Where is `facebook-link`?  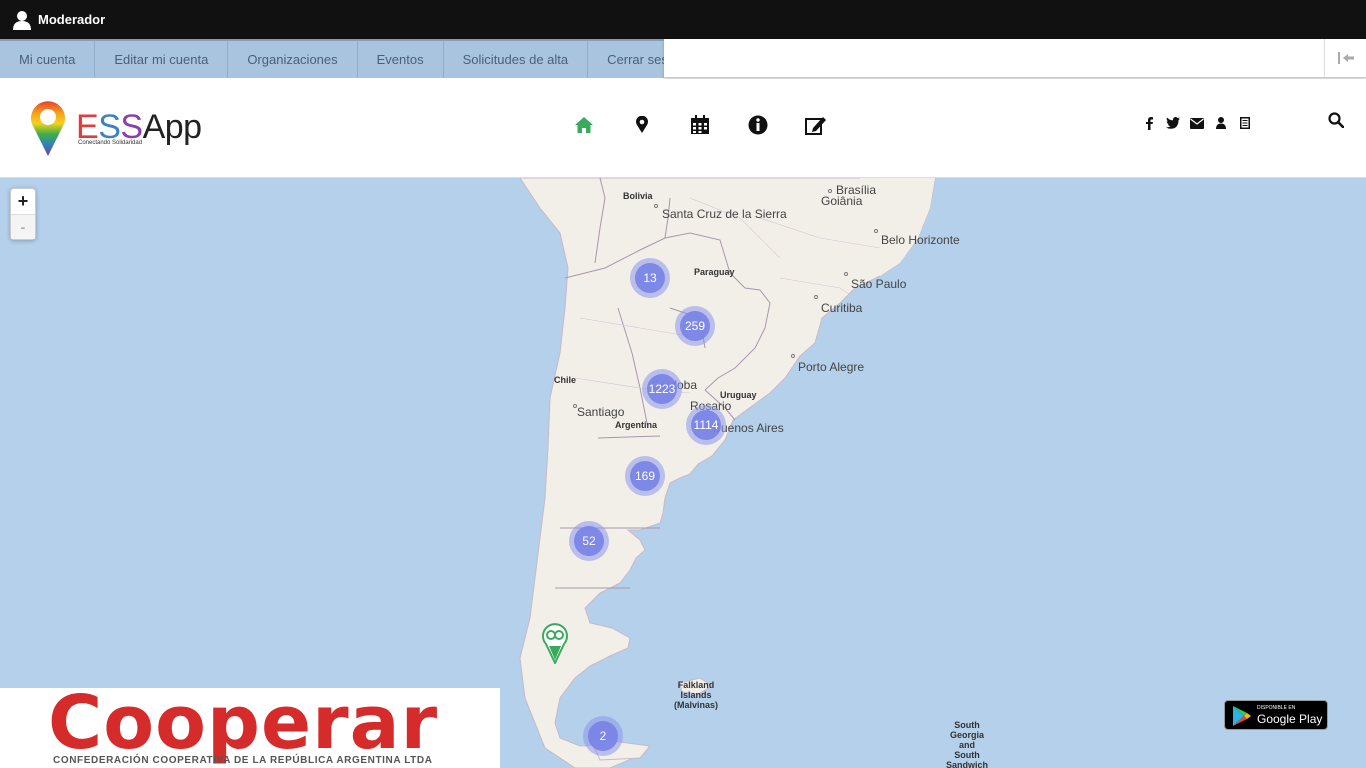 facebook-link is located at coordinates (1149, 123).